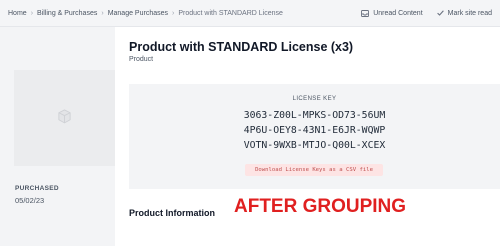  Describe the element at coordinates (172, 213) in the screenshot. I see `product-information-heading: Product Information` at that location.